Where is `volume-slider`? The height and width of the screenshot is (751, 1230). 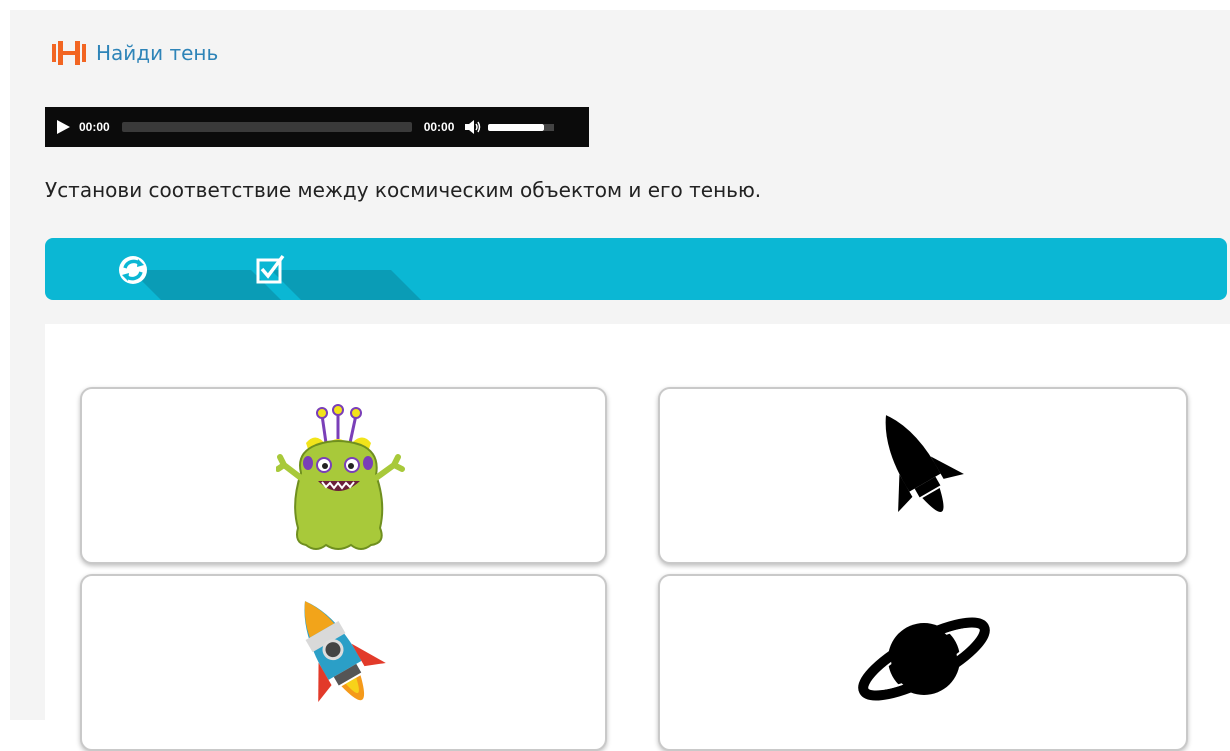
volume-slider is located at coordinates (516, 127).